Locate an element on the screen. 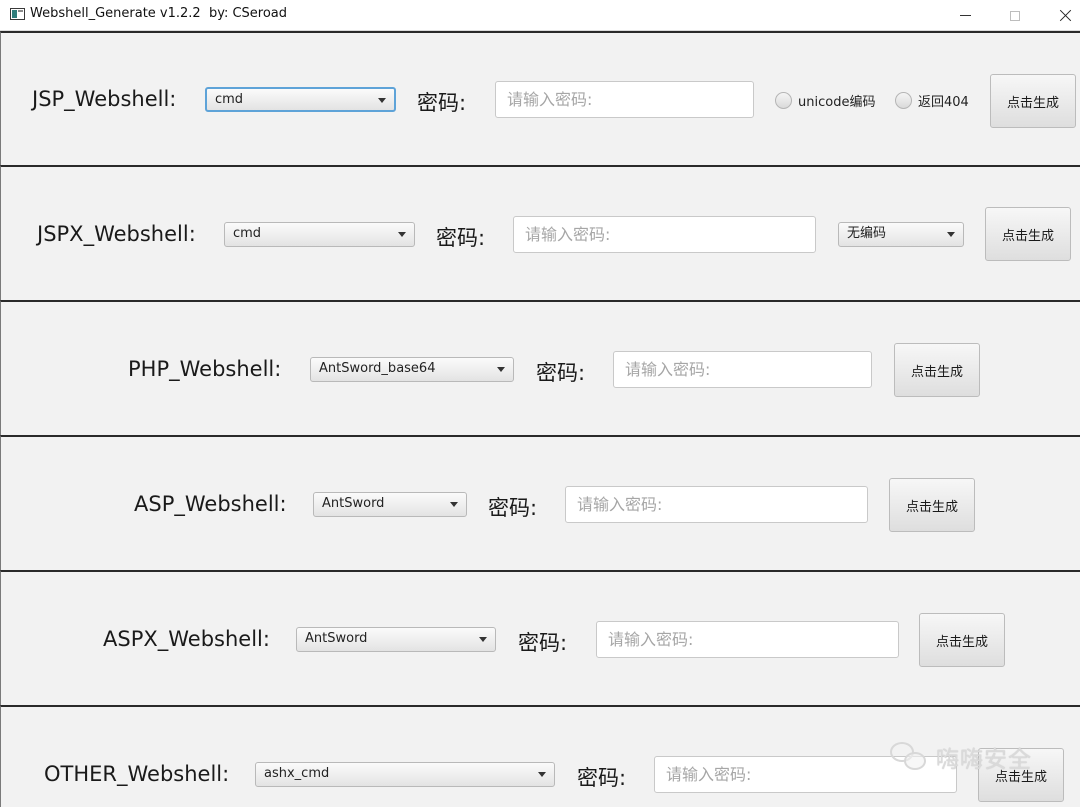 This screenshot has width=1080, height=807. minimize-icon is located at coordinates (965, 15).